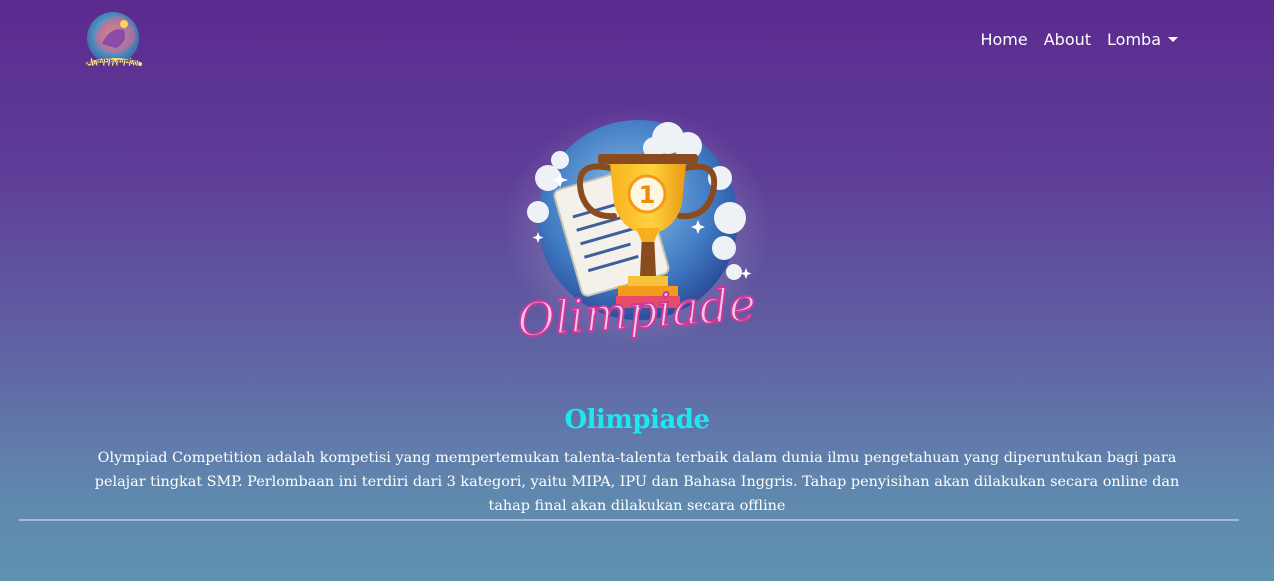 The height and width of the screenshot is (581, 1274). I want to click on brand-logo-image: Aetheria, so click(113, 40).